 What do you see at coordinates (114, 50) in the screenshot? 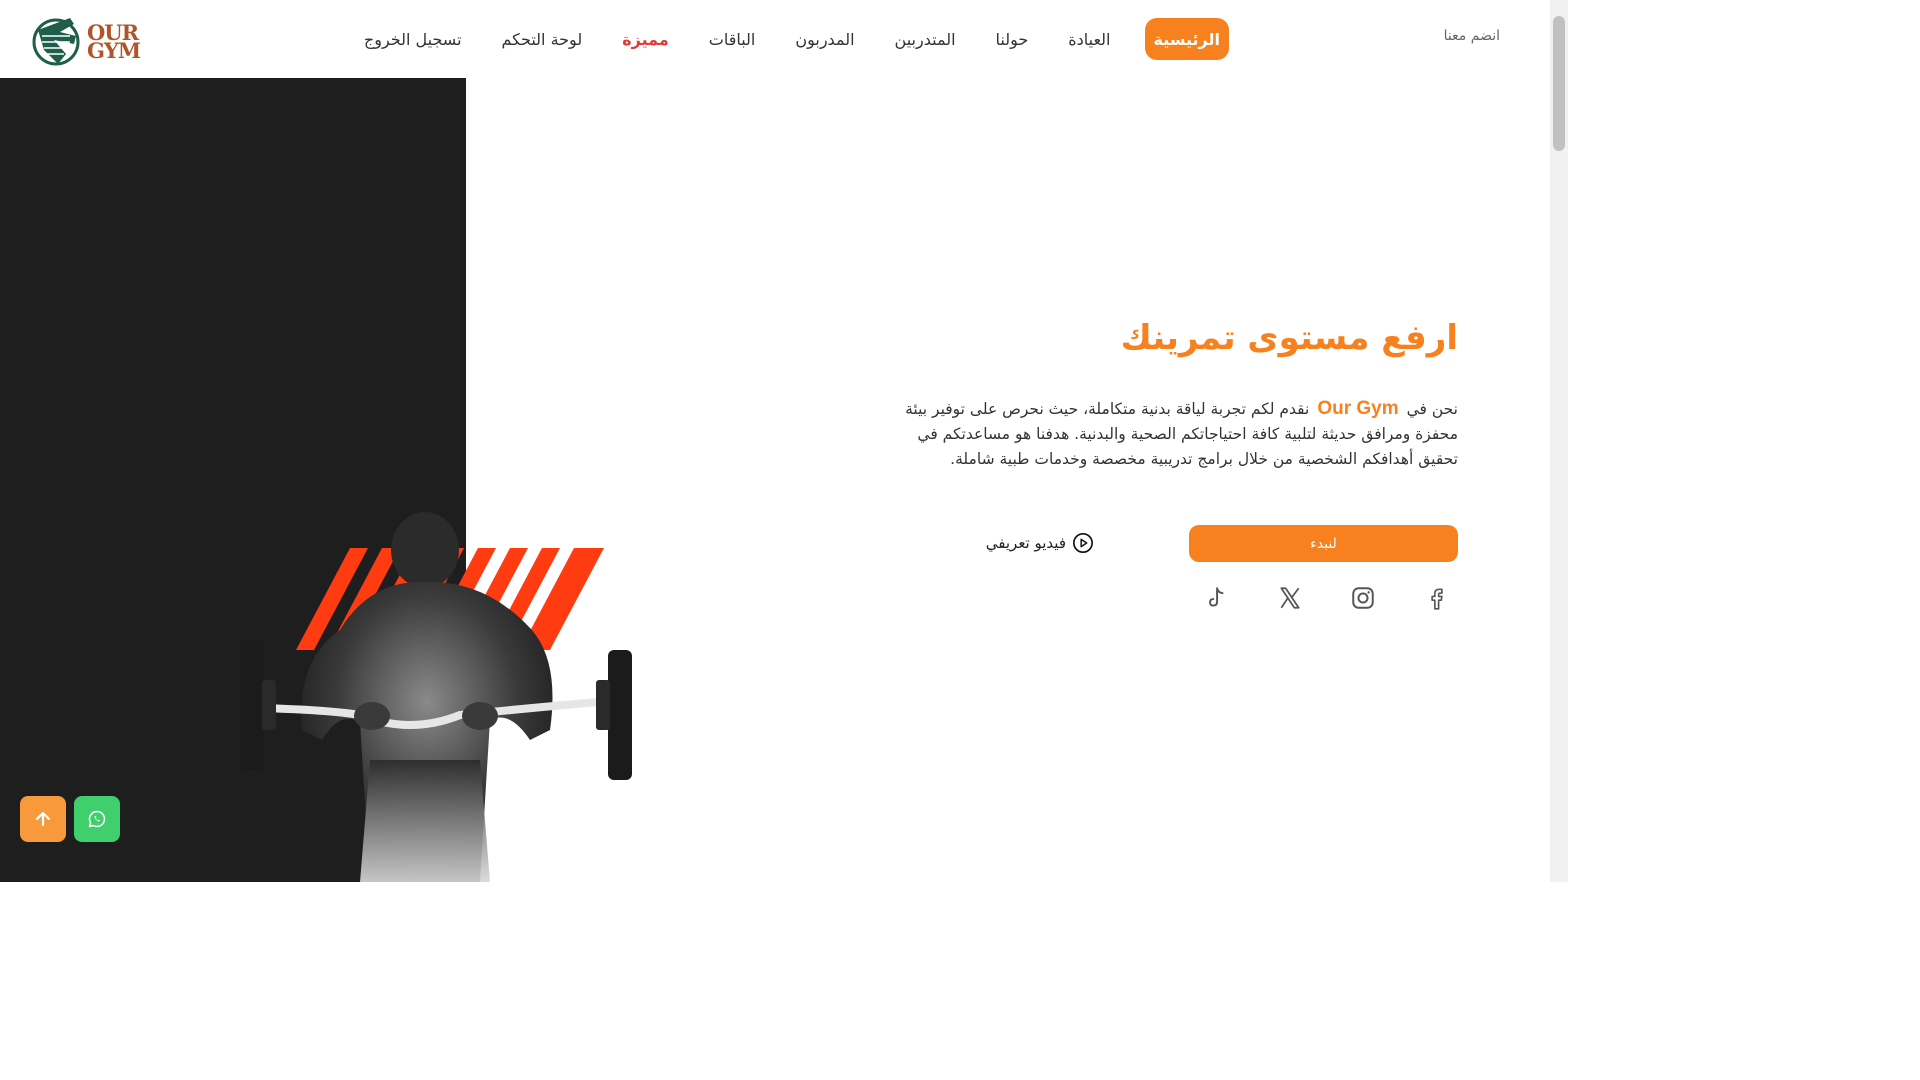
I see `logo-line-2: GYM` at bounding box center [114, 50].